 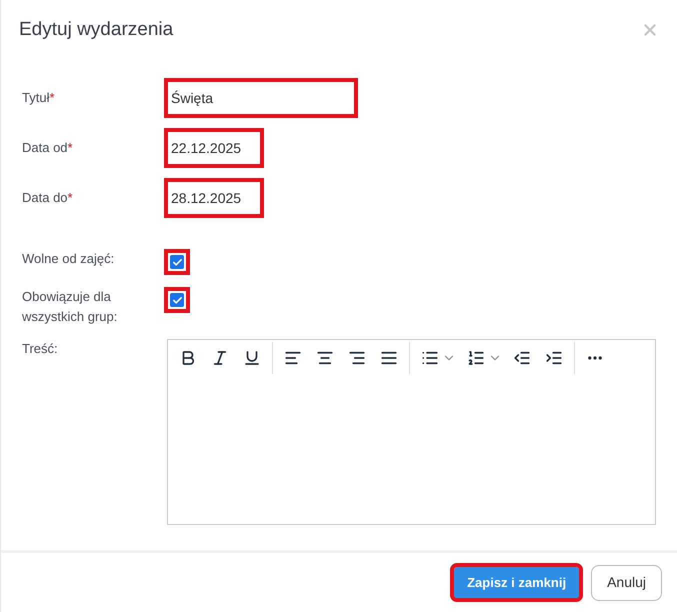 What do you see at coordinates (69, 259) in the screenshot?
I see `checkbox-label: Wolne od zajęć:` at bounding box center [69, 259].